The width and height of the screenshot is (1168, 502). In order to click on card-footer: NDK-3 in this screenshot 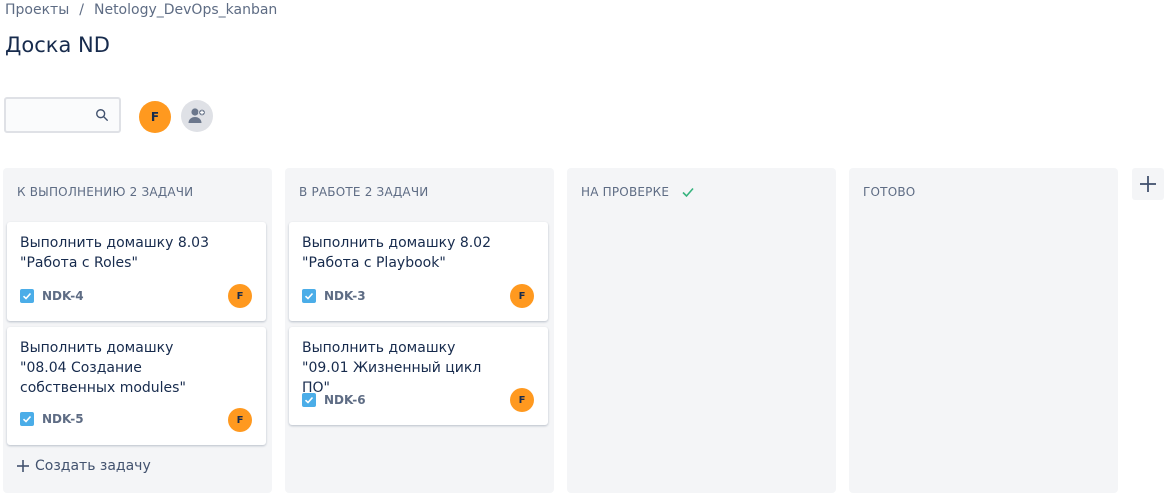, I will do `click(334, 296)`.